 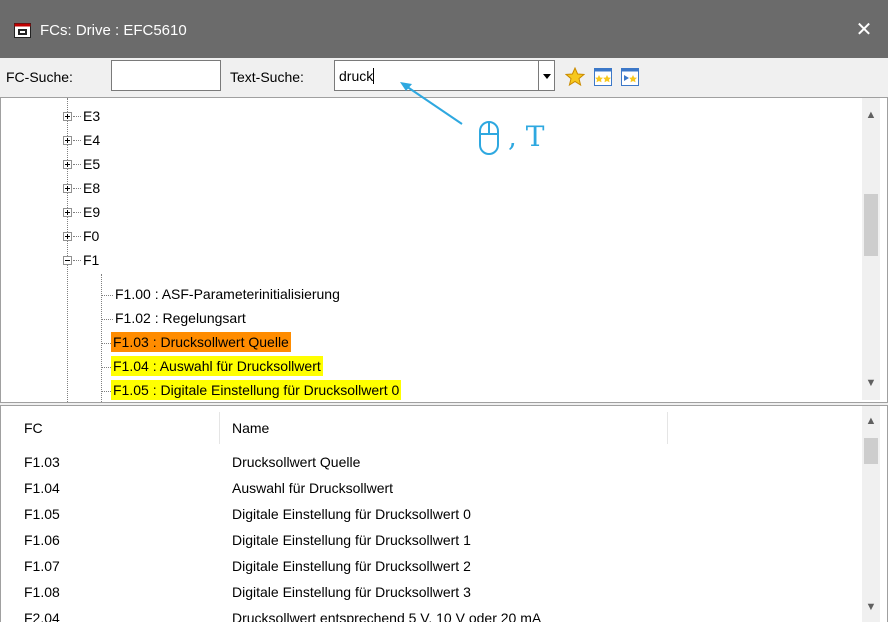 I want to click on mouse-icon, so click(x=489, y=138).